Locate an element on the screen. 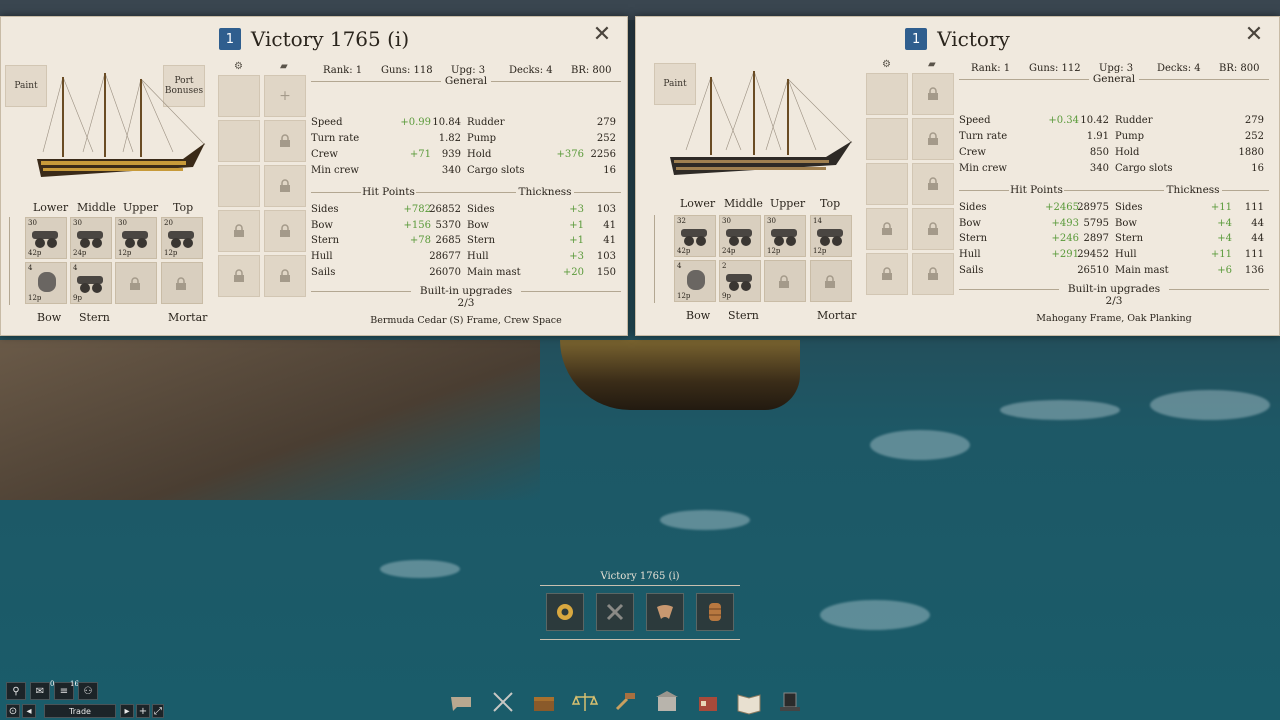  chat-menu-button is located at coordinates (462, 702).